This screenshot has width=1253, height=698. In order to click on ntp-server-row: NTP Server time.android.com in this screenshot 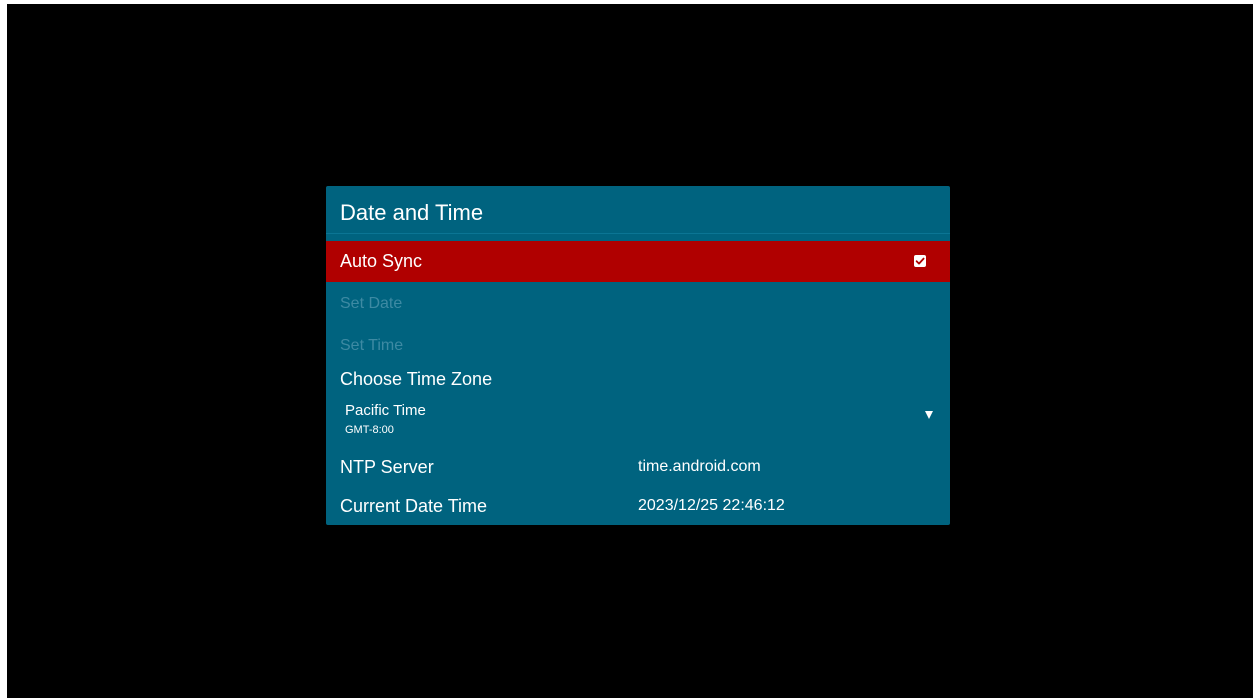, I will do `click(638, 469)`.